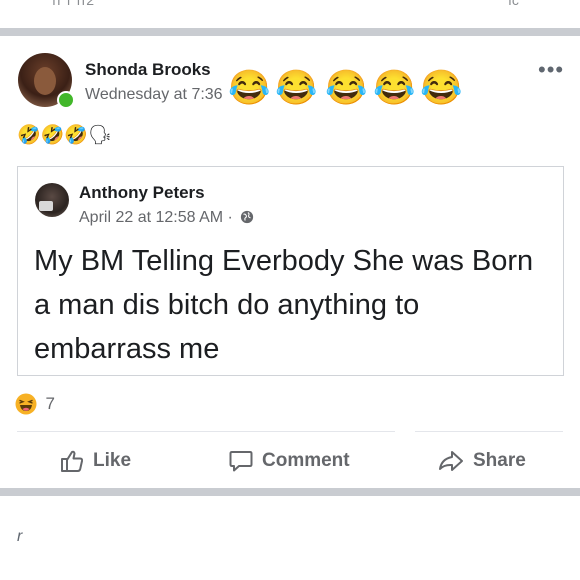  What do you see at coordinates (45, 81) in the screenshot?
I see `avatar-face` at bounding box center [45, 81].